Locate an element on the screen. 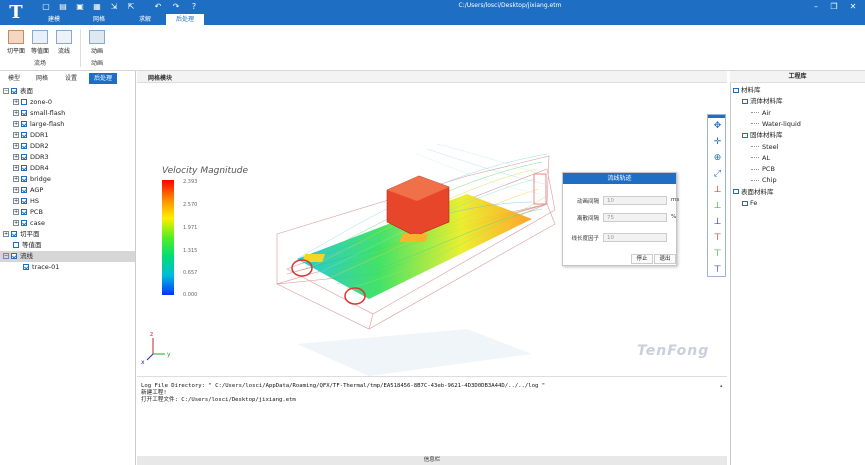 This screenshot has height=465, width=865. tree-item: + 切平面 is located at coordinates (67, 234).